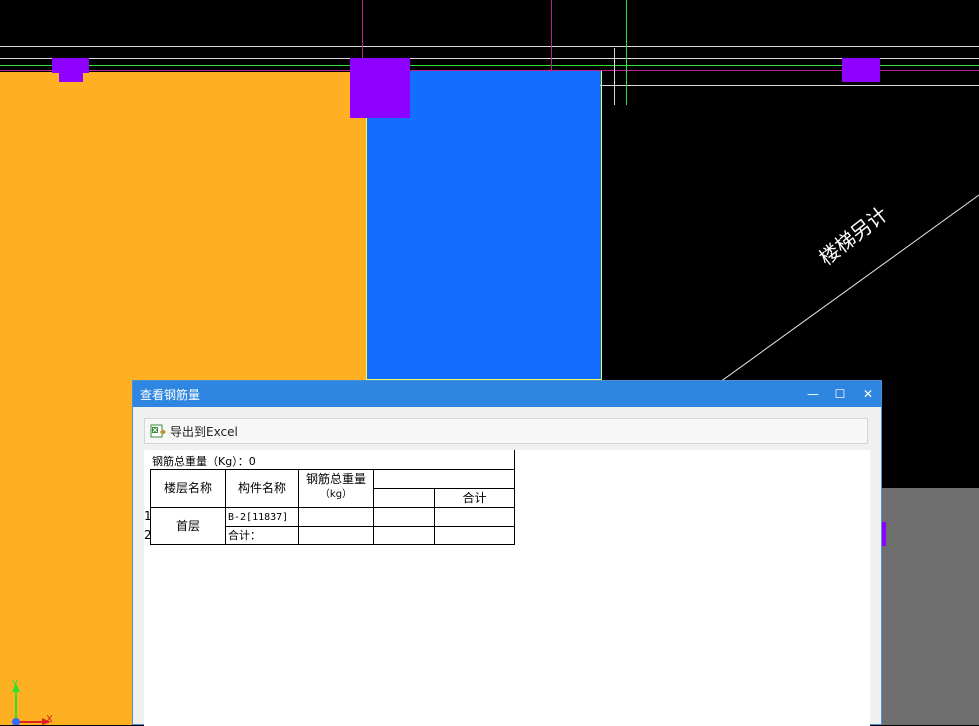 This screenshot has width=979, height=726. What do you see at coordinates (373, 507) in the screenshot?
I see `report-line-v3` at bounding box center [373, 507].